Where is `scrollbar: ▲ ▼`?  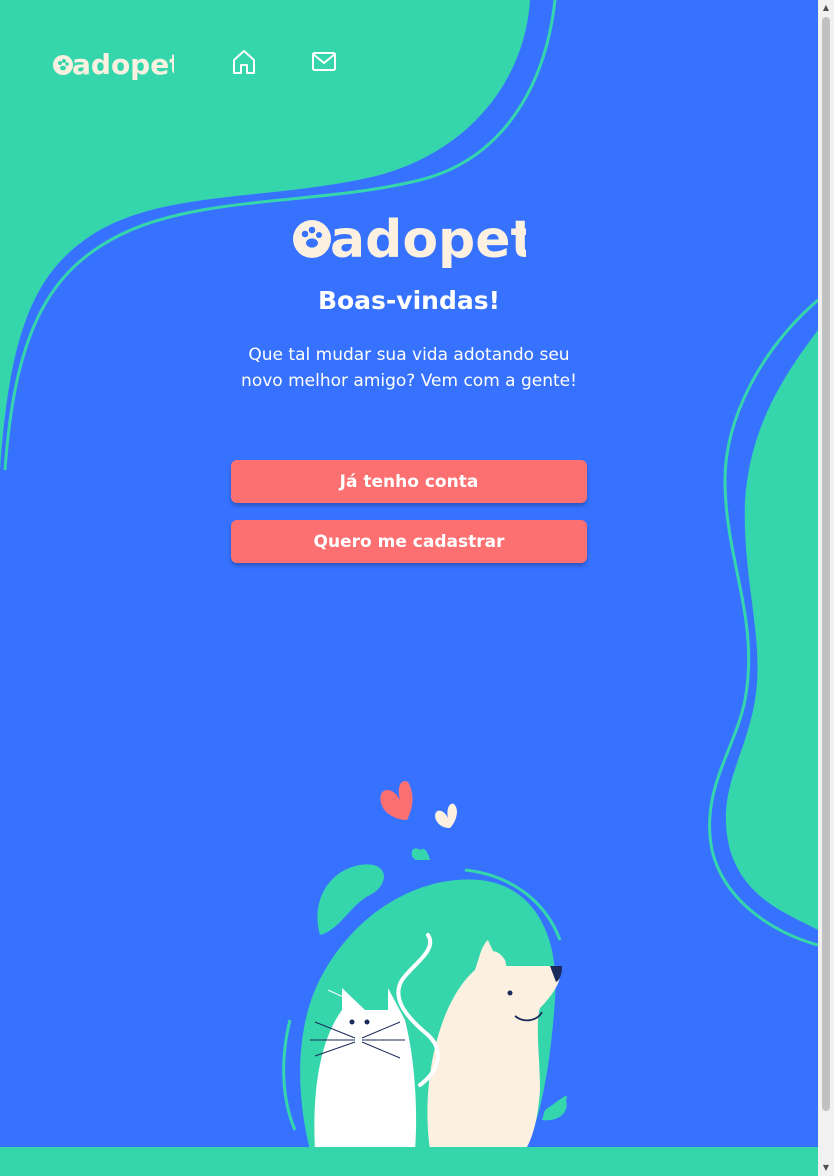
scrollbar: ▲ ▼ is located at coordinates (826, 588).